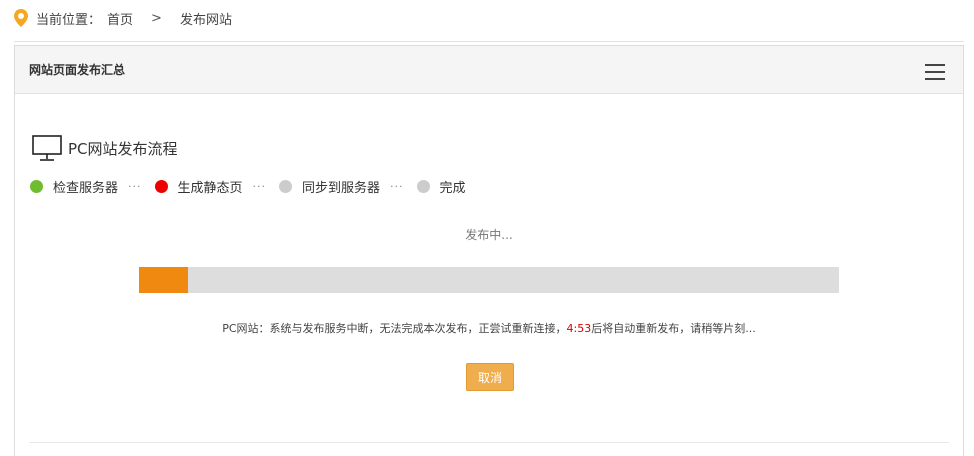  What do you see at coordinates (341, 188) in the screenshot?
I see `step-label: 同步到服务器` at bounding box center [341, 188].